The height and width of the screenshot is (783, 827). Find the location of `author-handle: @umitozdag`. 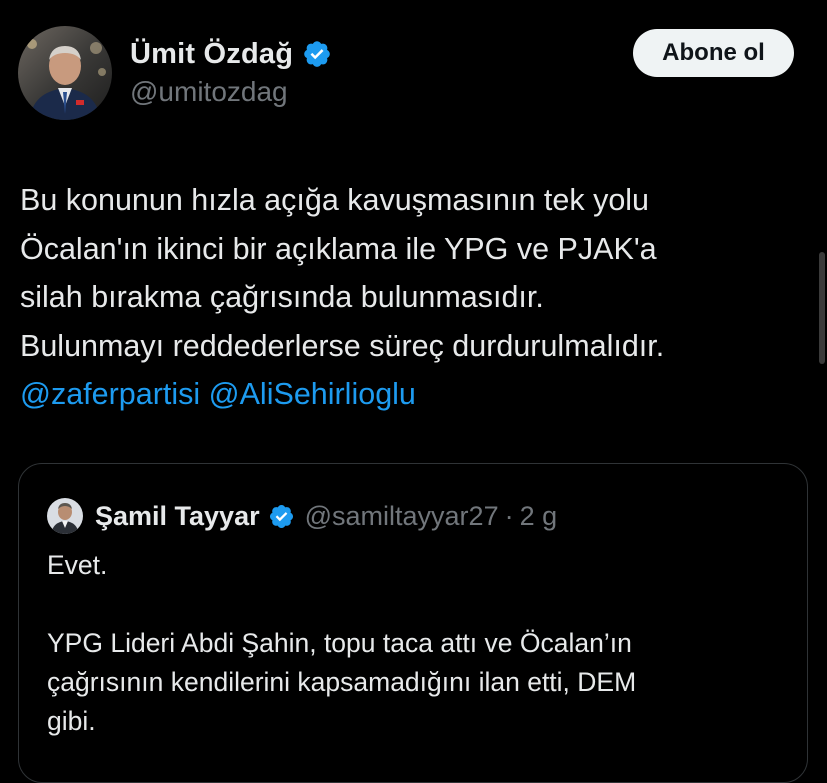

author-handle: @umitozdag is located at coordinates (209, 92).